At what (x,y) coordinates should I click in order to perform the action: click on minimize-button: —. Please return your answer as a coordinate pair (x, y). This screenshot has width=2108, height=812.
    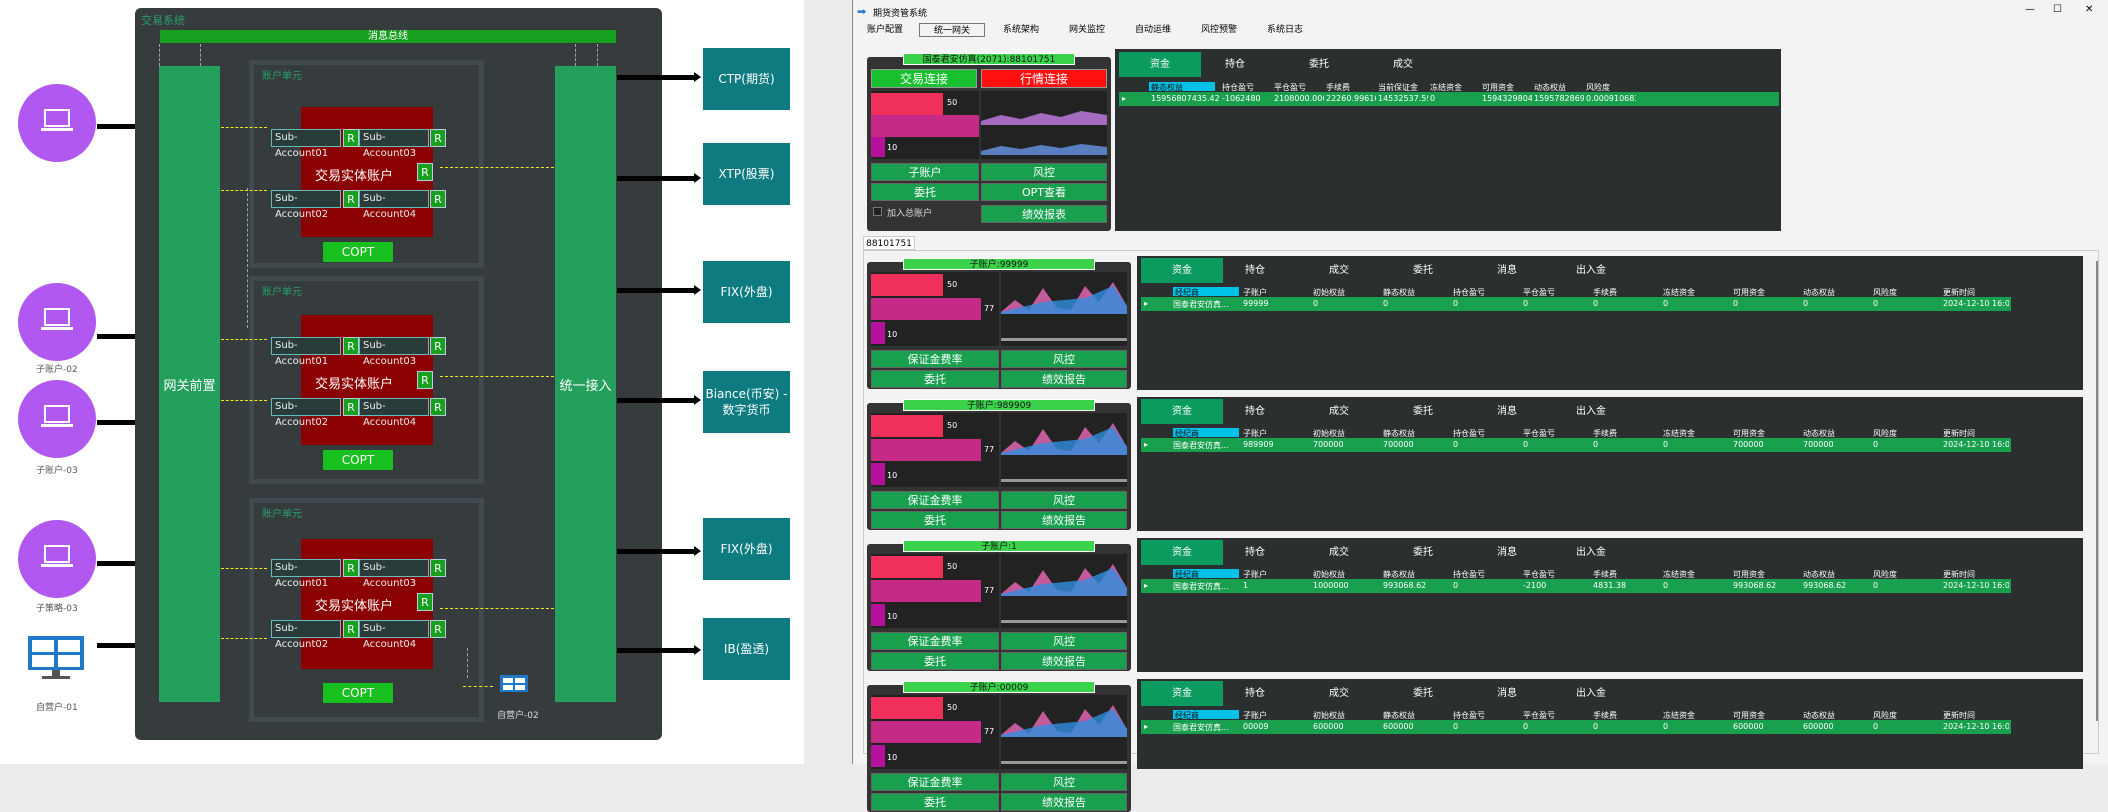
    Looking at the image, I should click on (2030, 9).